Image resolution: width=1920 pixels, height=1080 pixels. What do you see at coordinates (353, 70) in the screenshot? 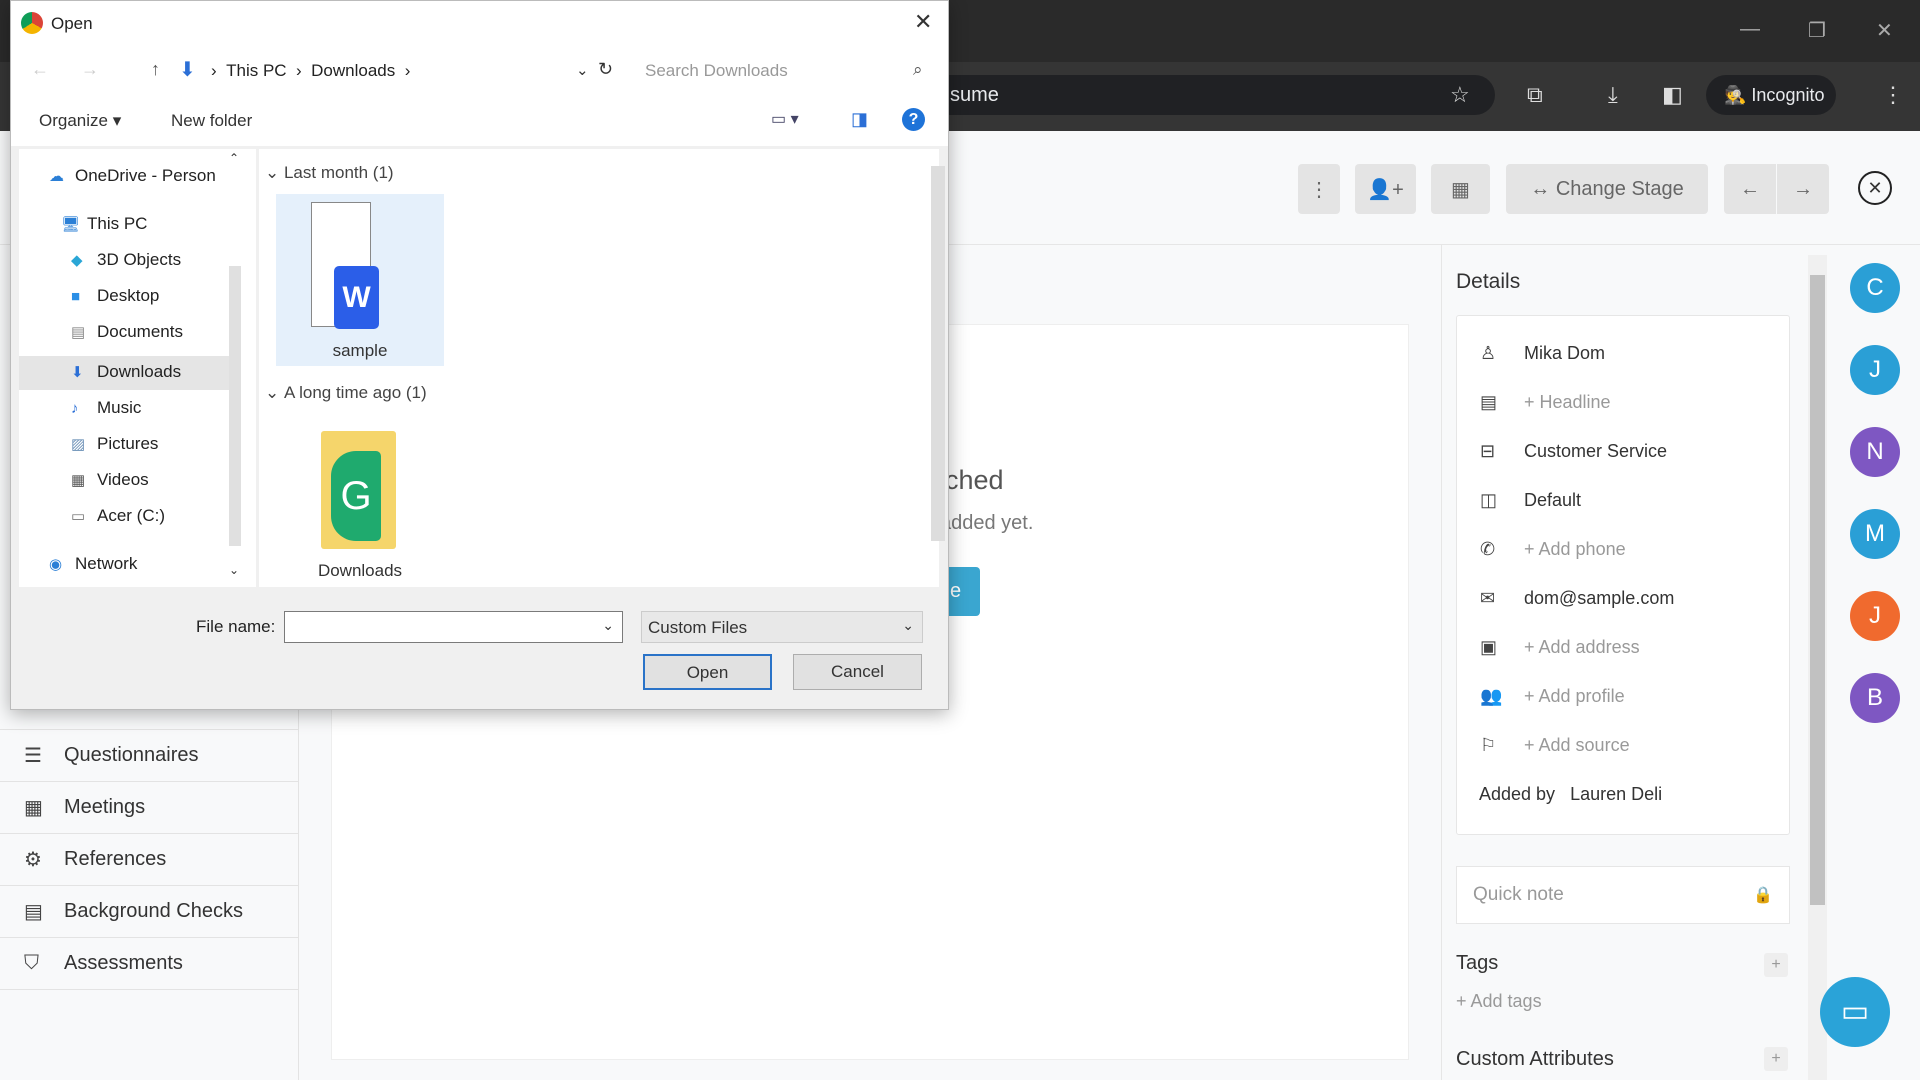
I see `breadcrumb-downloads: Downloads` at bounding box center [353, 70].